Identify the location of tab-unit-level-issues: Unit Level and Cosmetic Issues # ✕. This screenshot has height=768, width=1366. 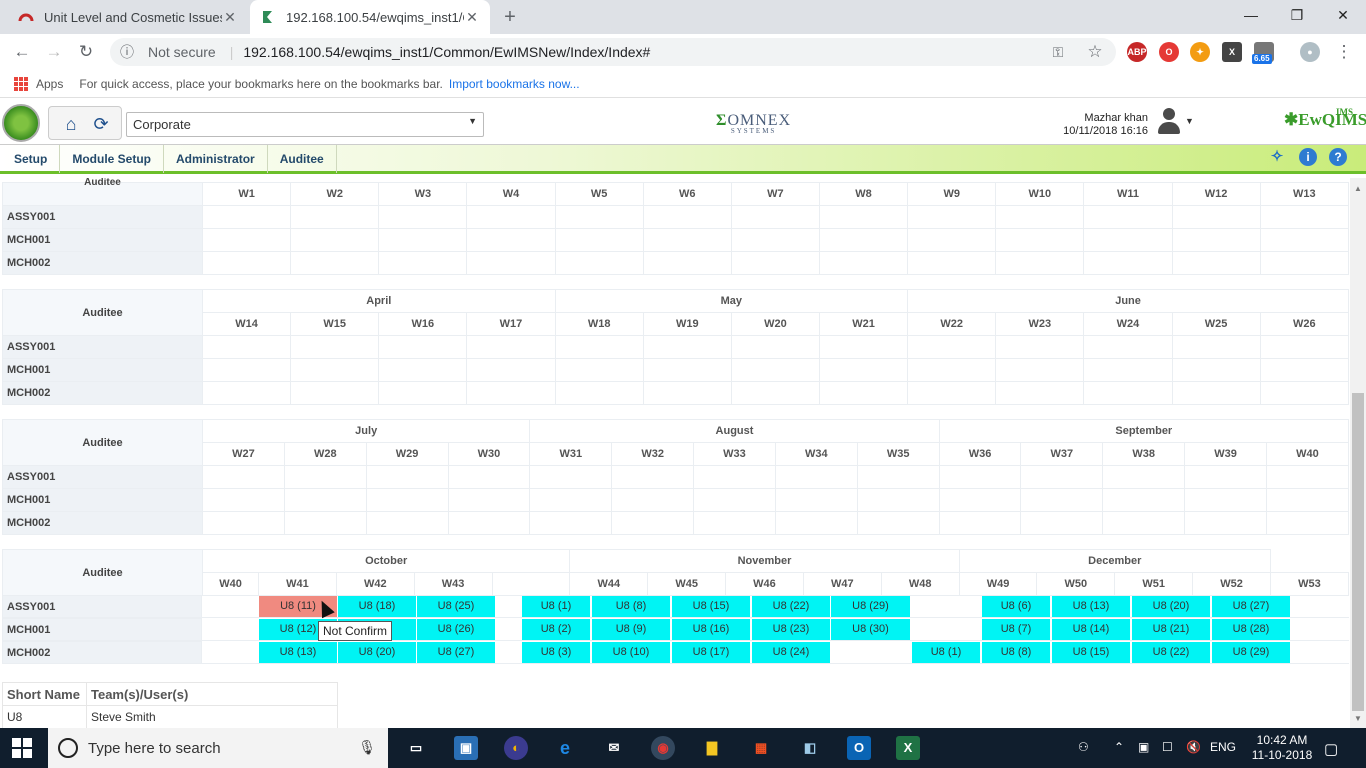
(128, 17).